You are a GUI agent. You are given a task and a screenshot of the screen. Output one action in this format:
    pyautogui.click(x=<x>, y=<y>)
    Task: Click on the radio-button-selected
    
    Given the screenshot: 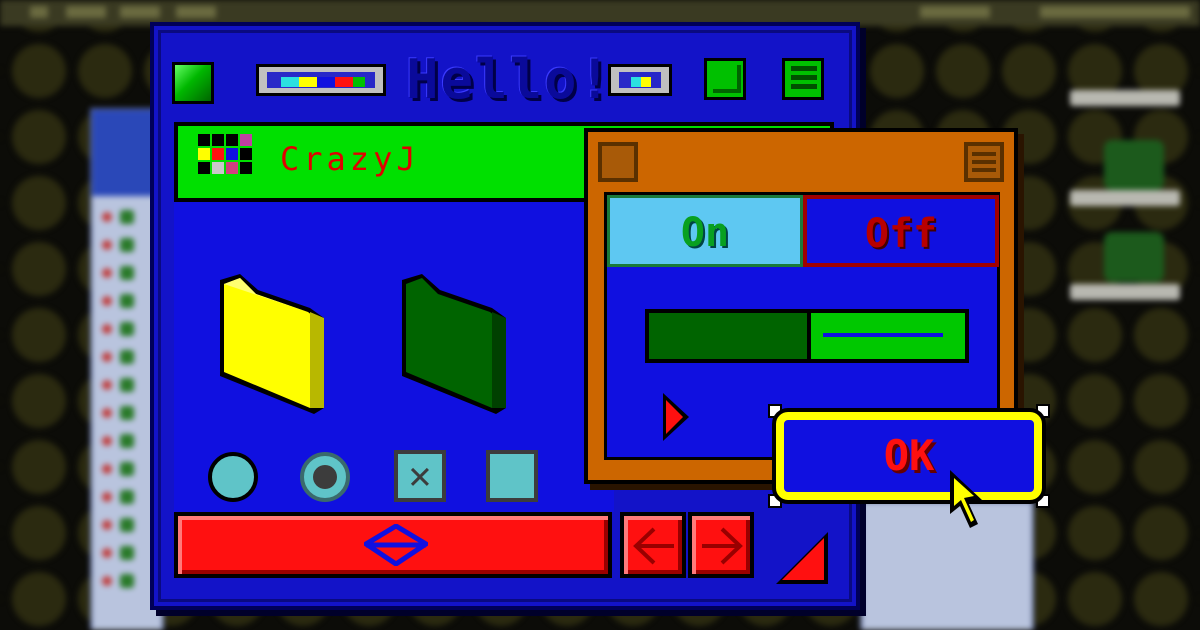 What is the action you would take?
    pyautogui.click(x=325, y=477)
    